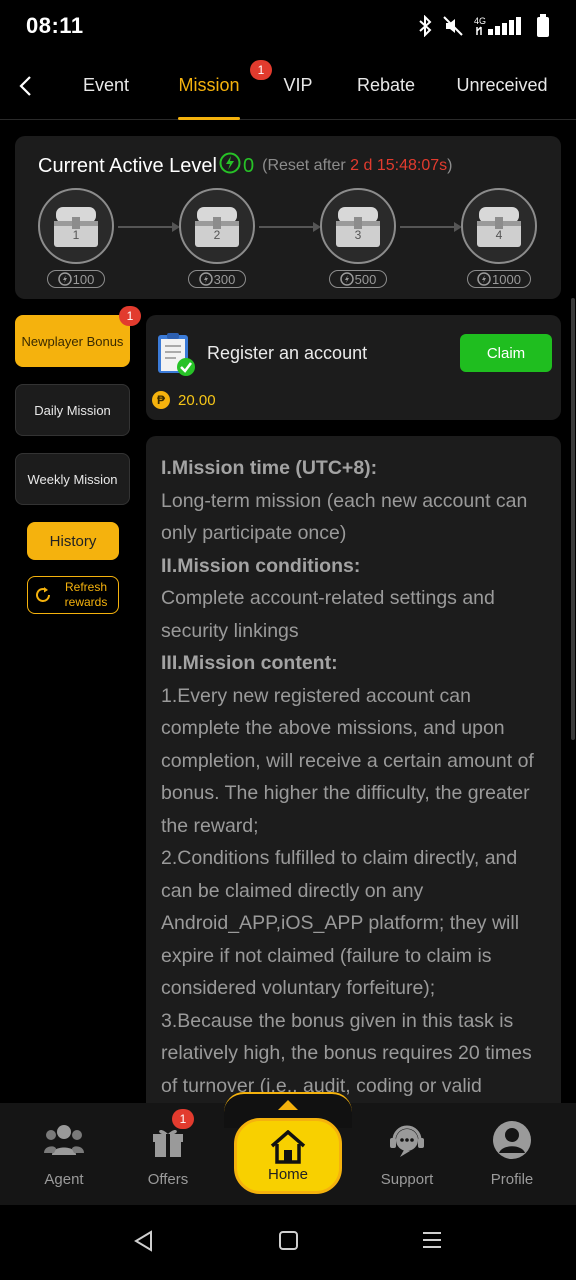 Image resolution: width=576 pixels, height=1280 pixels. What do you see at coordinates (386, 86) in the screenshot?
I see `tab-rebate: Rebate` at bounding box center [386, 86].